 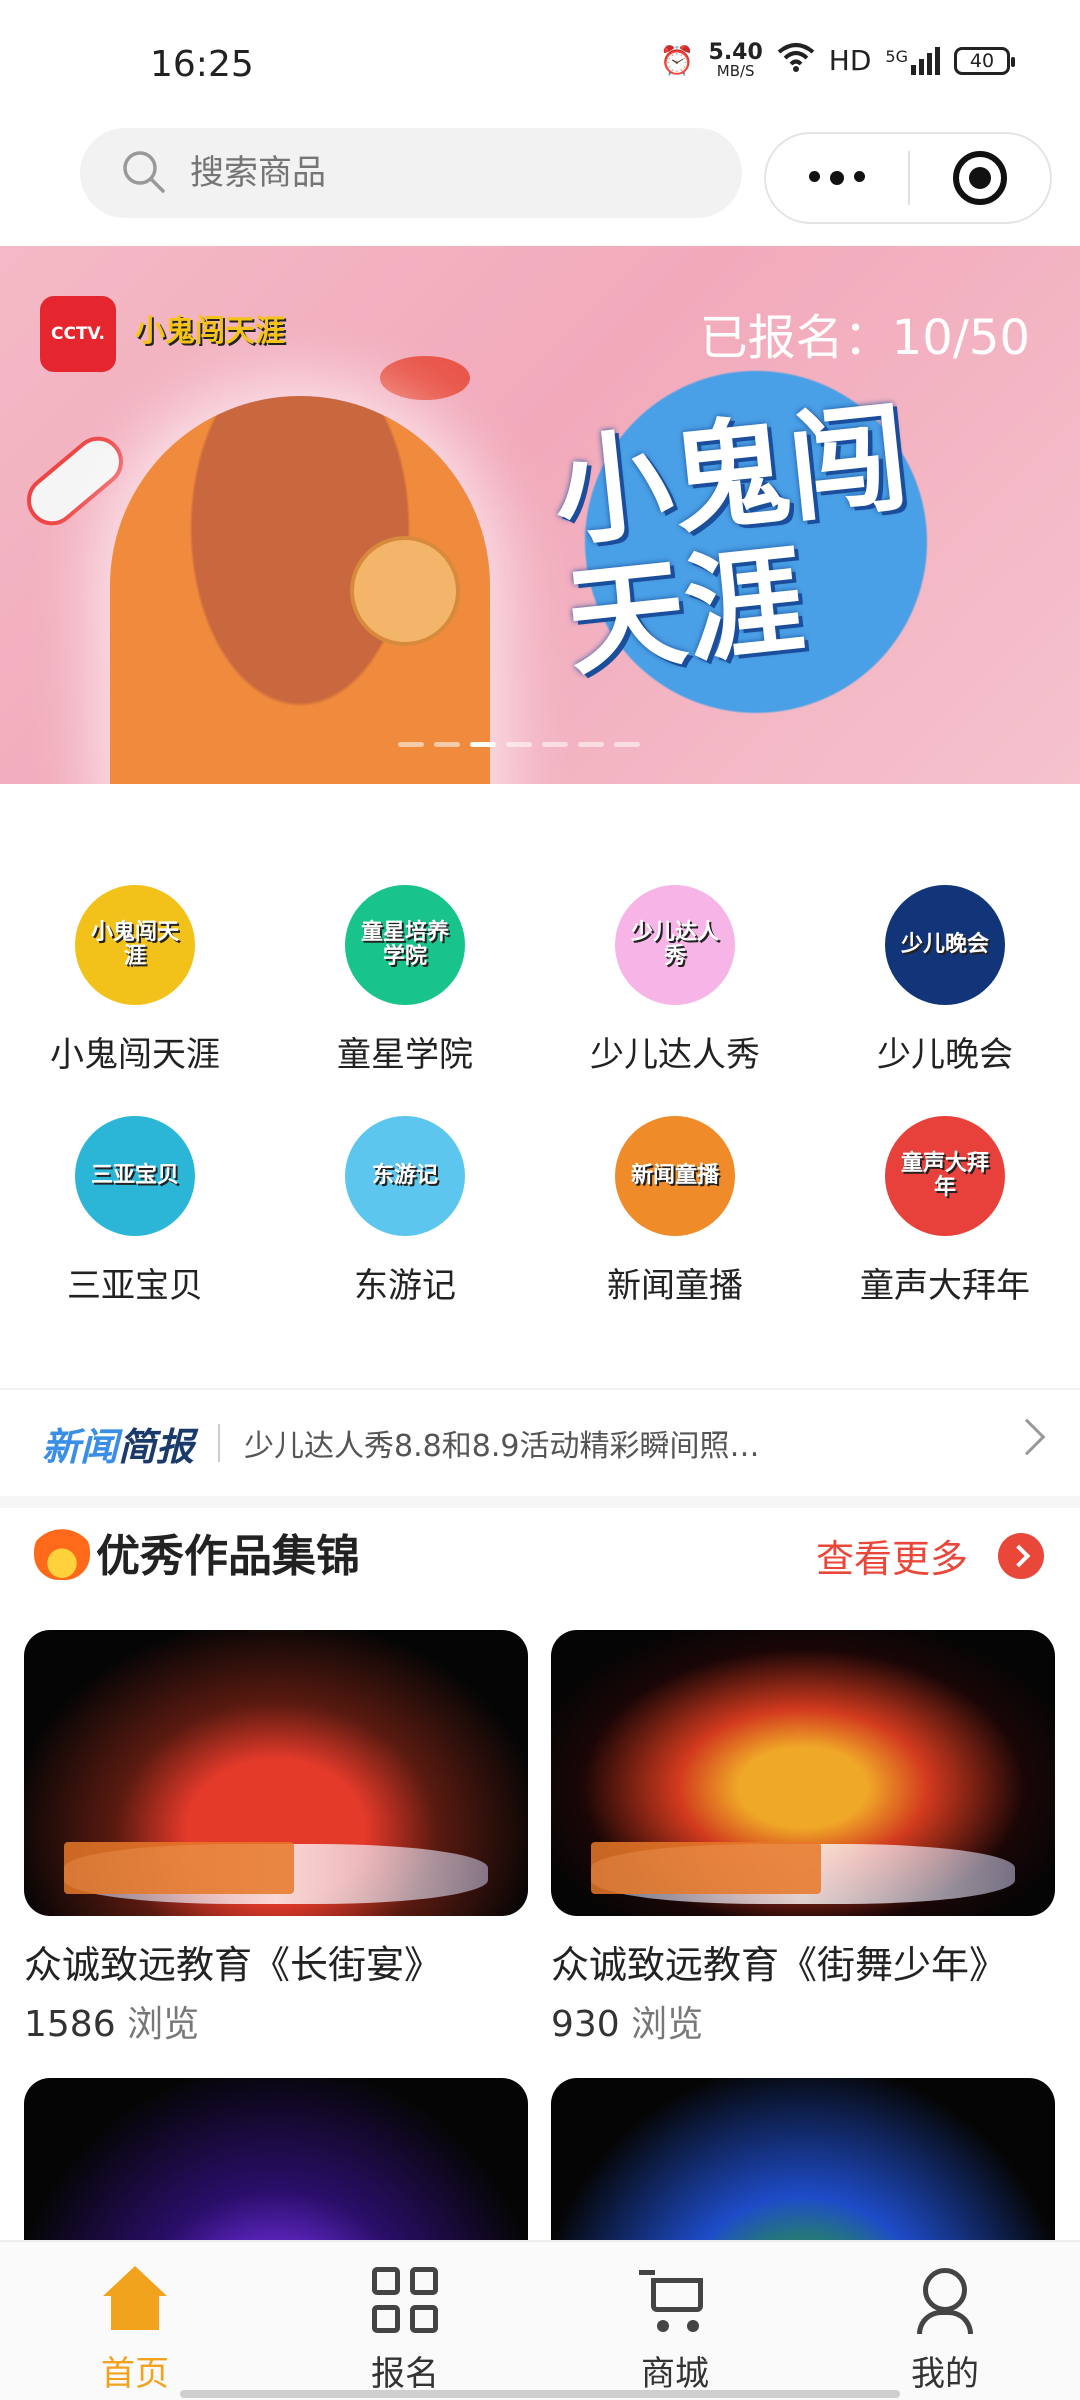 What do you see at coordinates (984, 60) in the screenshot?
I see `battery-icon: 40` at bounding box center [984, 60].